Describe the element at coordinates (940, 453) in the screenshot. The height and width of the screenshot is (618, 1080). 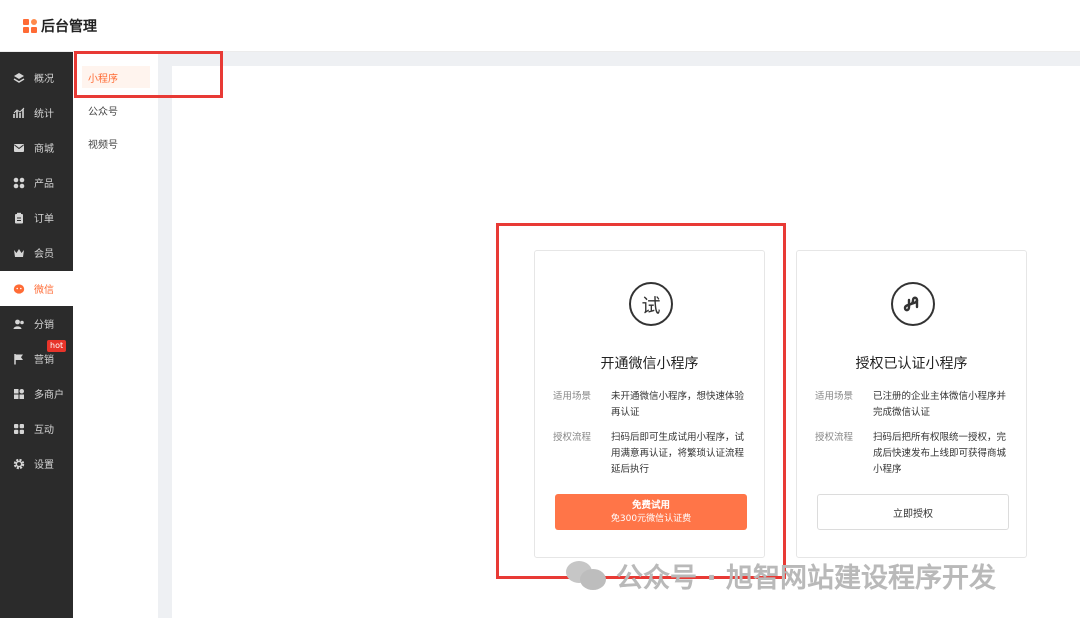
I see `row-value: 扫码后把所有权限统一授权，完成后快速发布上线即可获得商城小程序` at that location.